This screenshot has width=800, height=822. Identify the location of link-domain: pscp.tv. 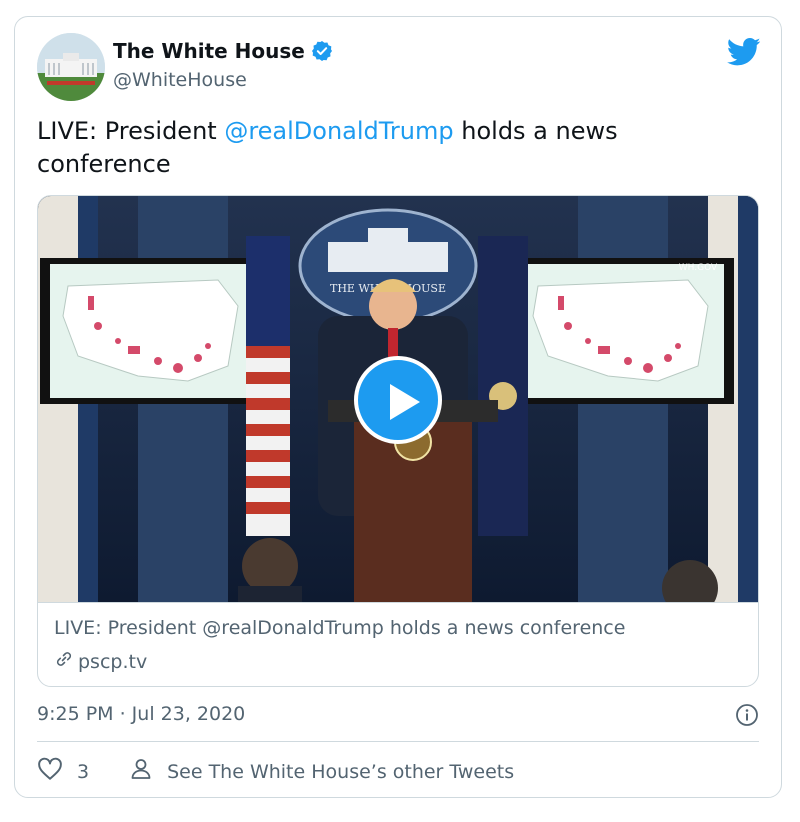
(112, 662).